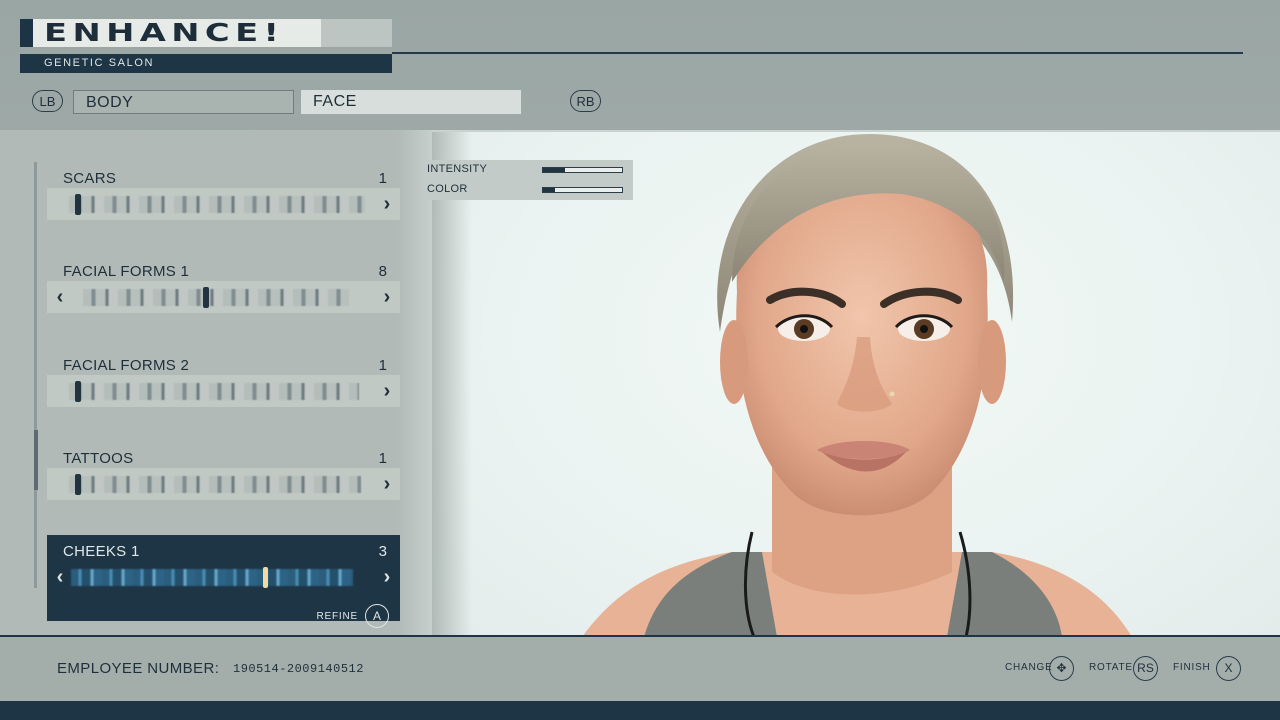  What do you see at coordinates (98, 458) in the screenshot?
I see `option-label: TATTOOS` at bounding box center [98, 458].